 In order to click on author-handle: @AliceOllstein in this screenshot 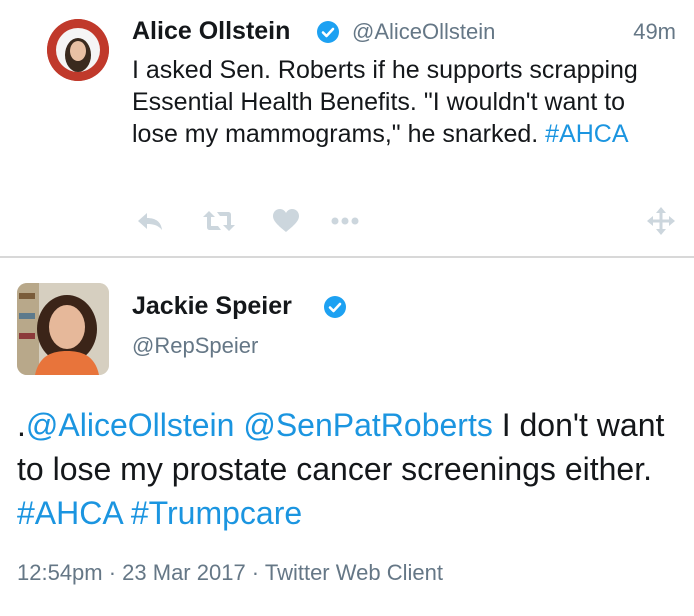, I will do `click(423, 32)`.